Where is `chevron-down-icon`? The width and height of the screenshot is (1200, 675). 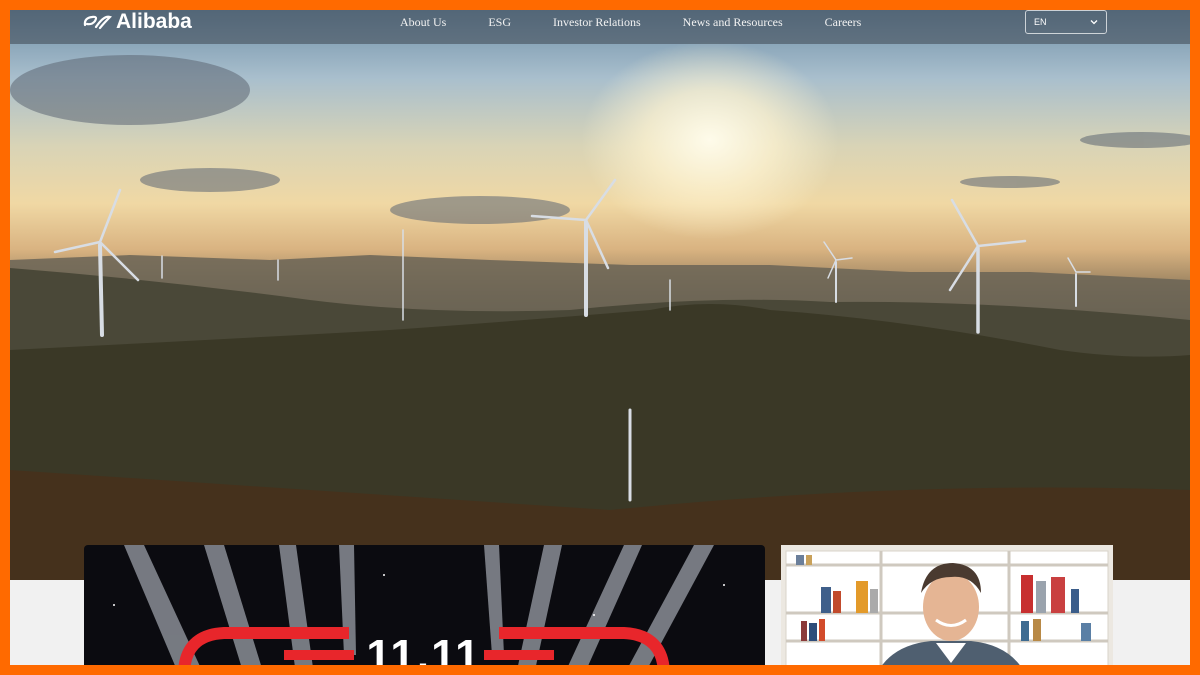 chevron-down-icon is located at coordinates (1094, 22).